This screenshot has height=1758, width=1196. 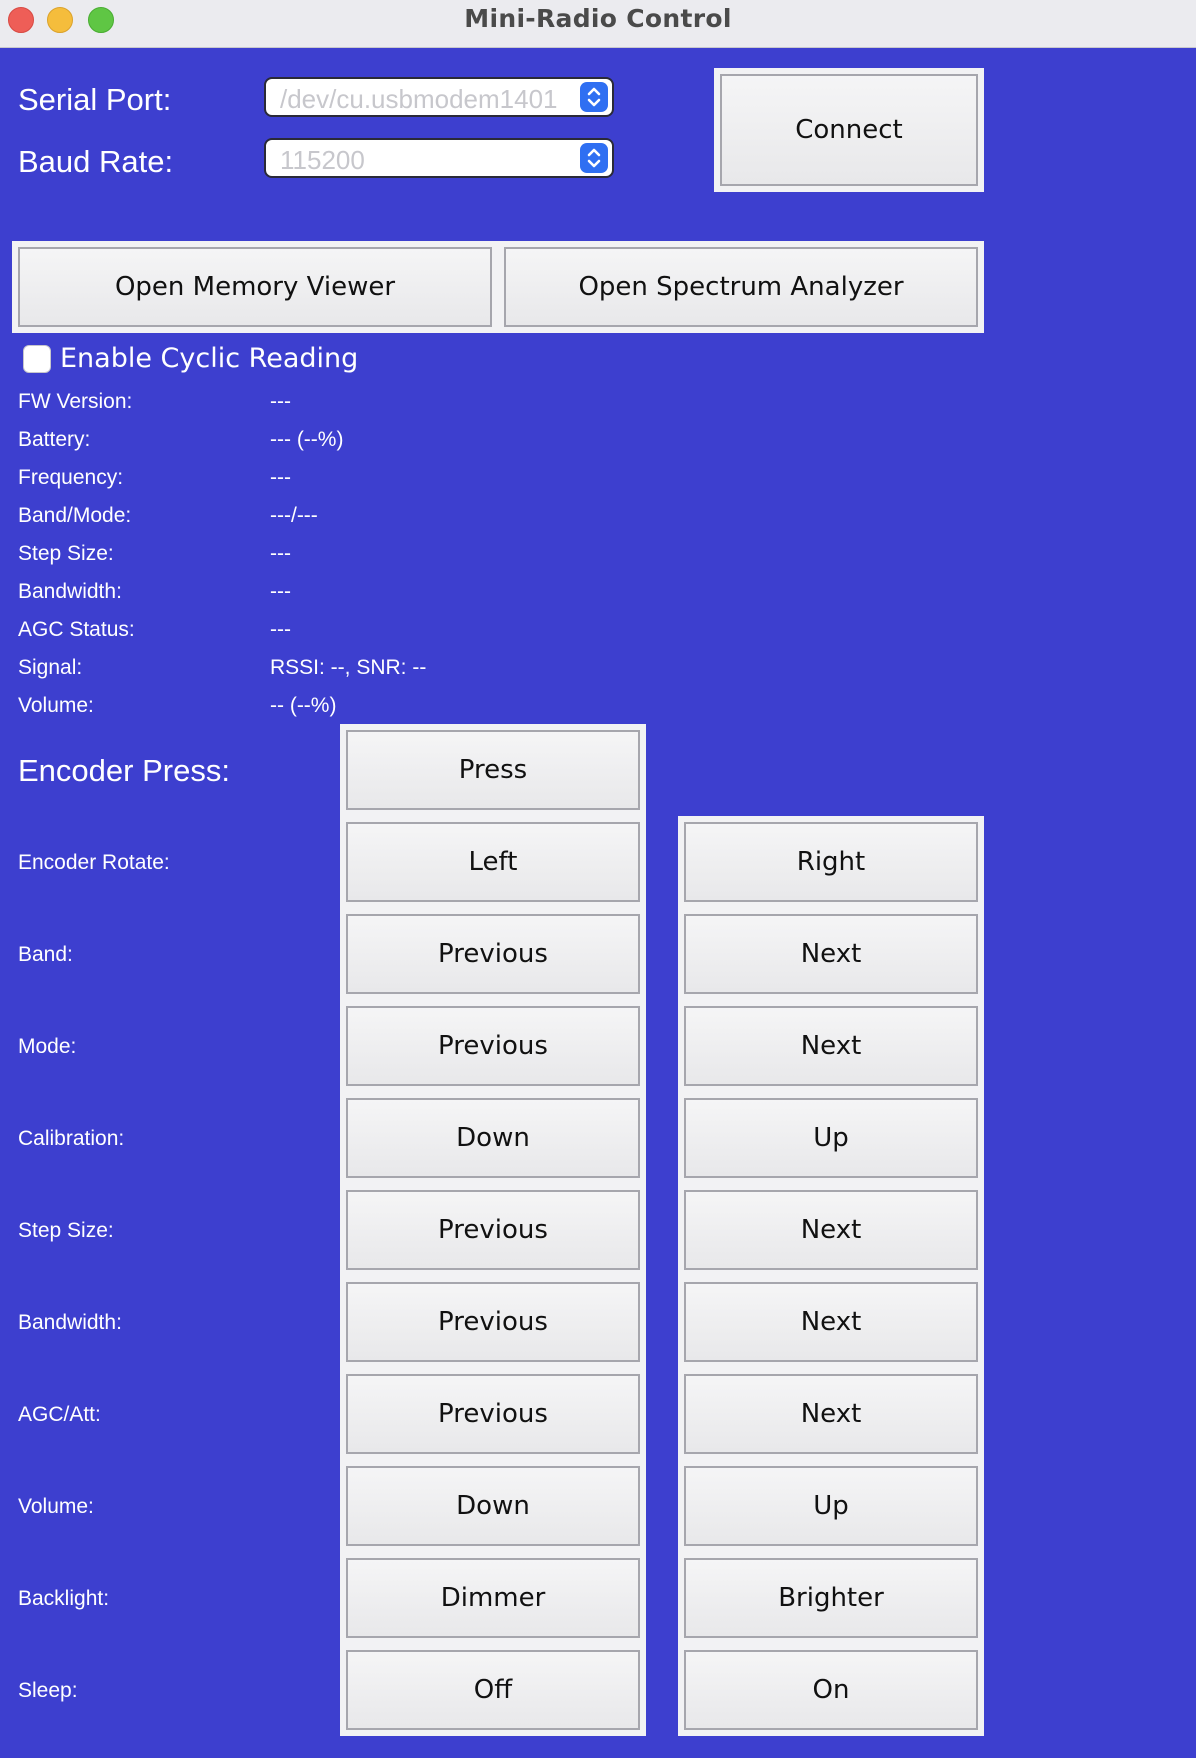 What do you see at coordinates (831, 1690) in the screenshot?
I see `sleep-on-button: On` at bounding box center [831, 1690].